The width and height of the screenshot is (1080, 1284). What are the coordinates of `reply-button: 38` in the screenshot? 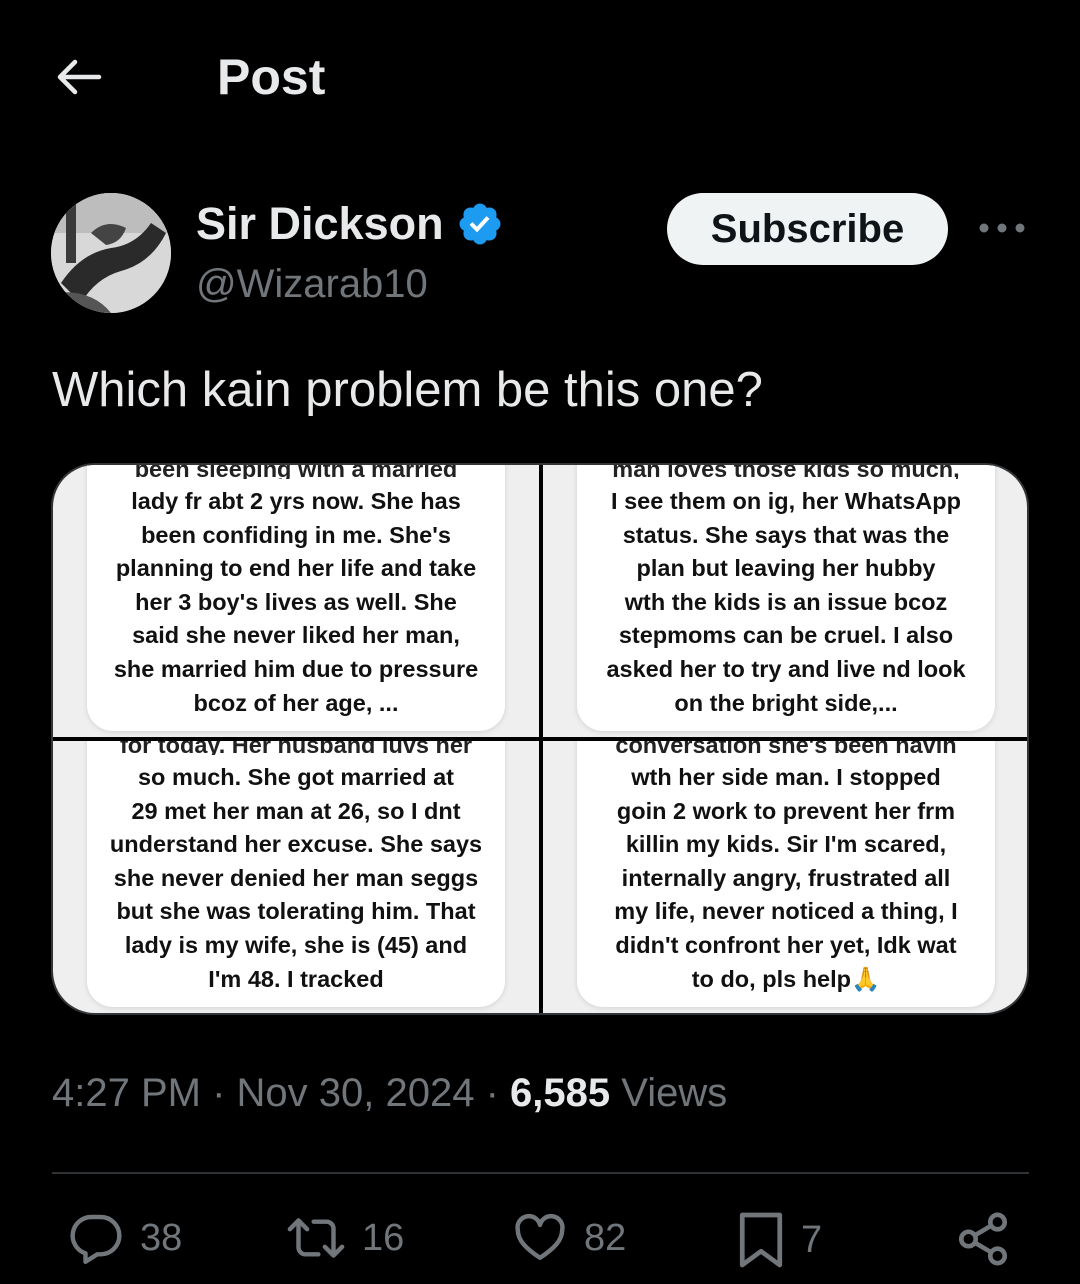 It's located at (124, 1238).